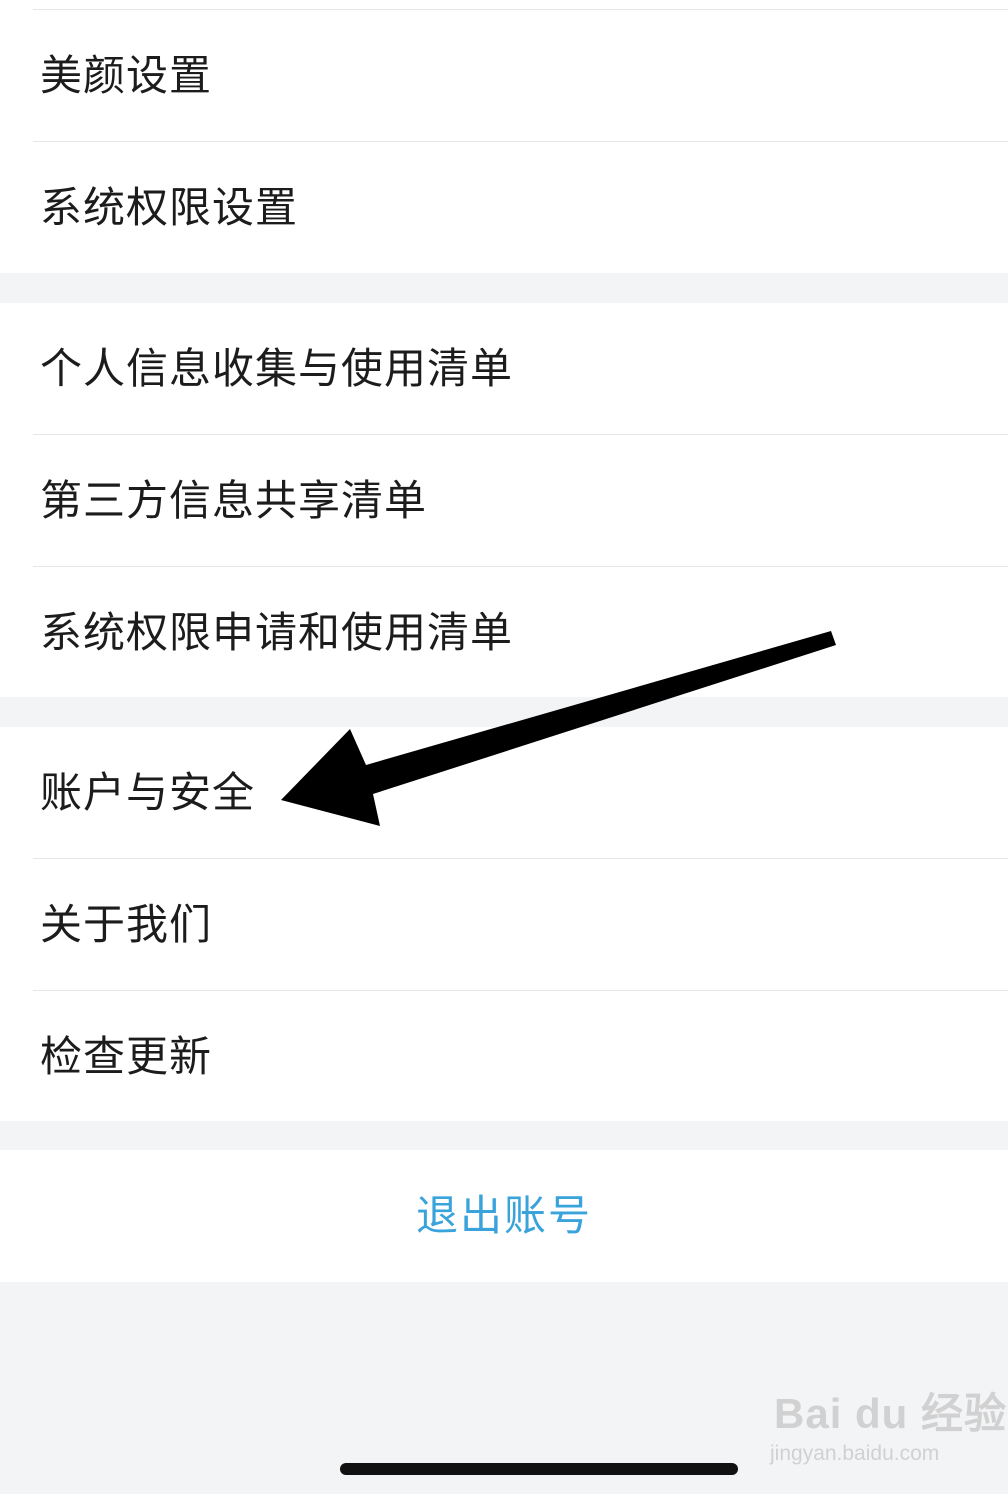 The width and height of the screenshot is (1008, 1494). I want to click on settings-item-account-security: 账户与安全, so click(504, 792).